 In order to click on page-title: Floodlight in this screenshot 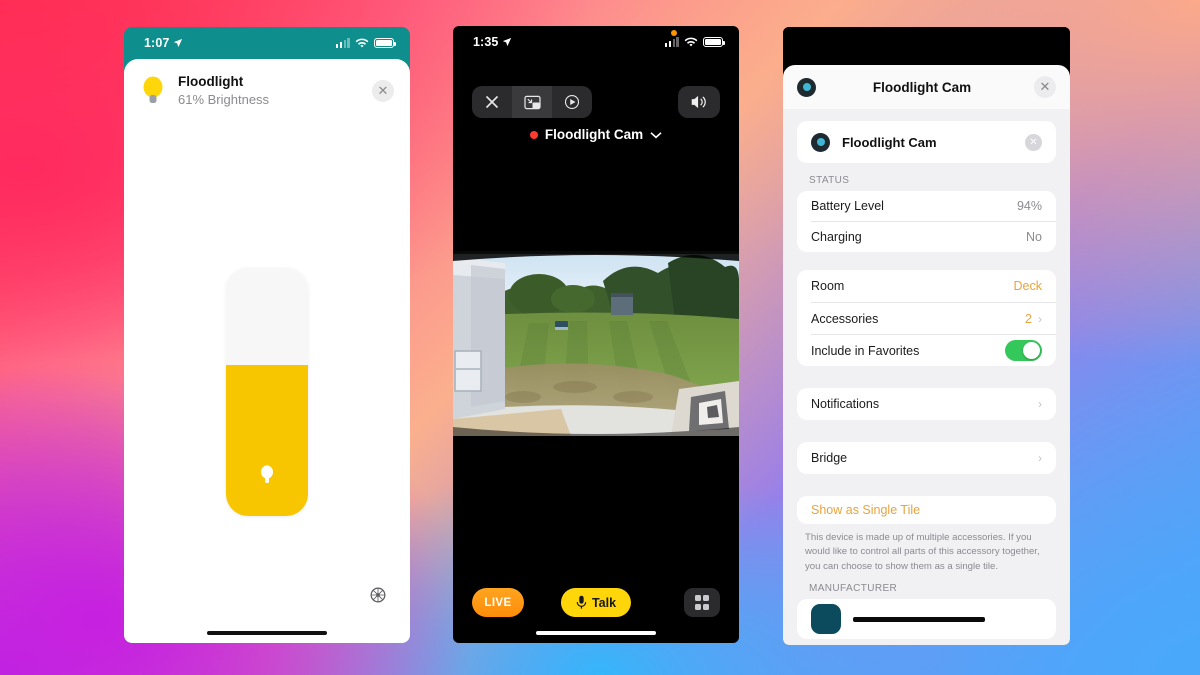, I will do `click(211, 81)`.